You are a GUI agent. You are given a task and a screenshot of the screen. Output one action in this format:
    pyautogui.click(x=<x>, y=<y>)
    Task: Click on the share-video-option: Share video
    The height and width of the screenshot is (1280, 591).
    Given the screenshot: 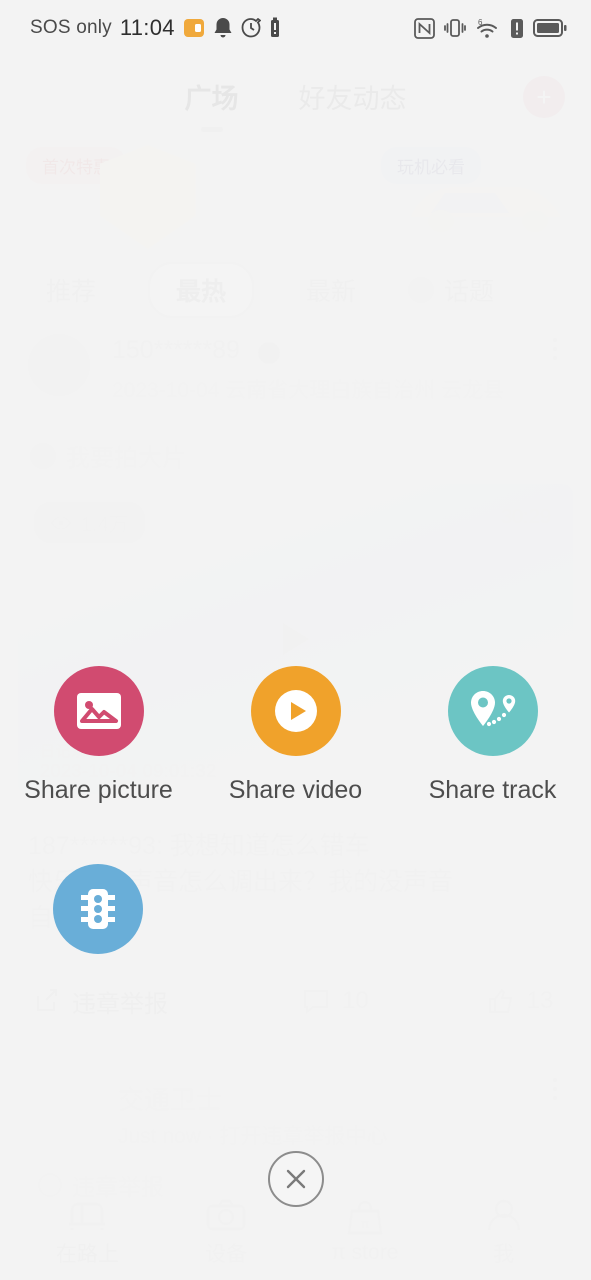 What is the action you would take?
    pyautogui.click(x=296, y=735)
    